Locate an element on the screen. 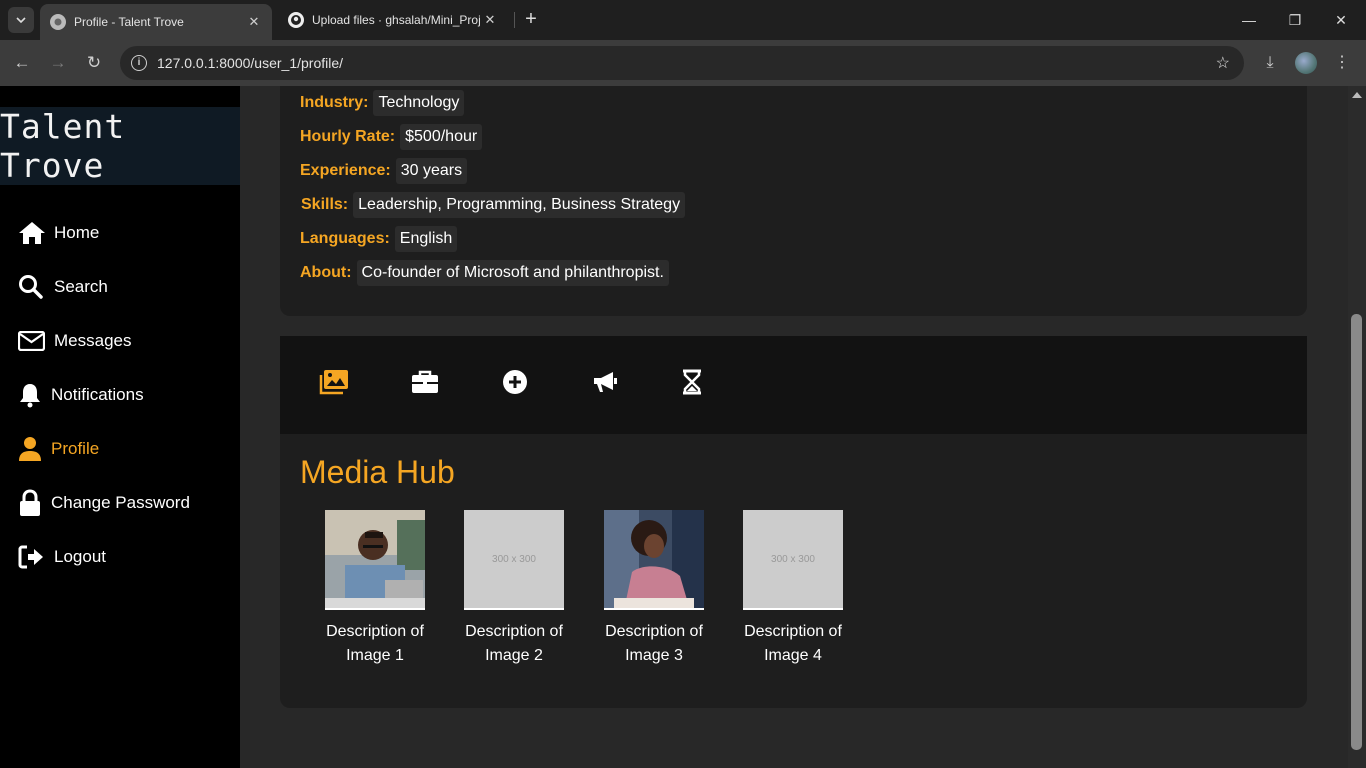 This screenshot has width=1366, height=768. restore-button: ❐ is located at coordinates (1295, 20).